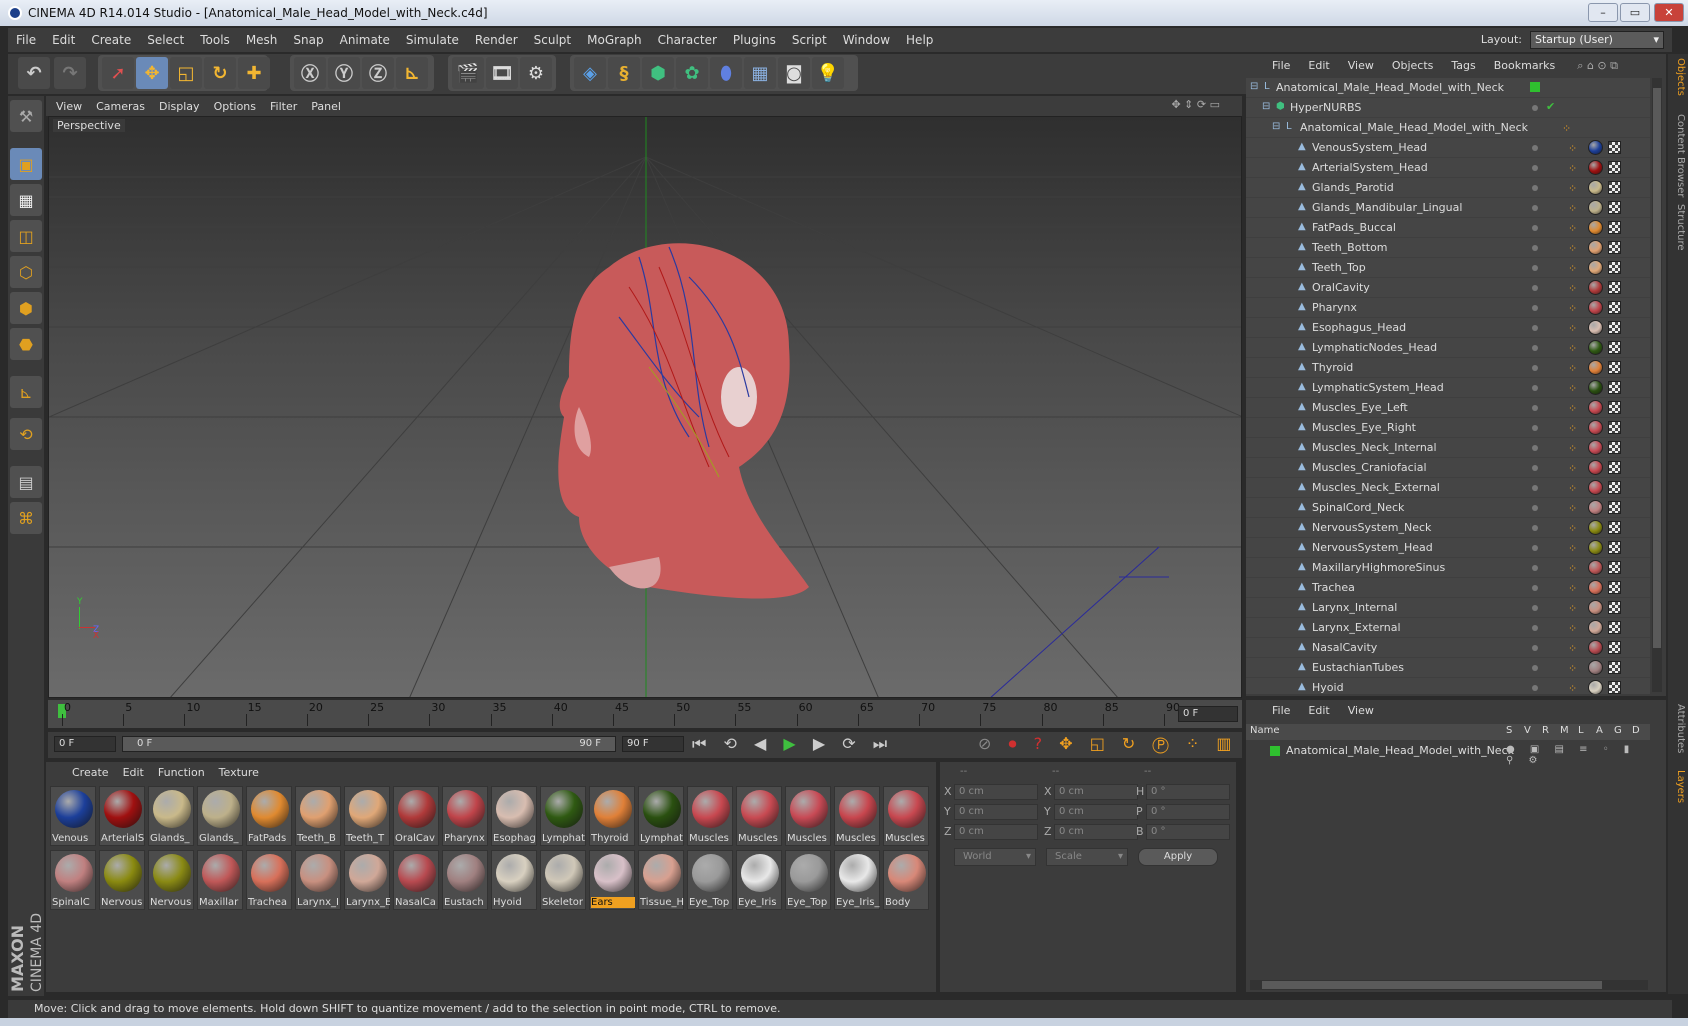 The height and width of the screenshot is (1026, 1688). I want to click on object-row: ▲ Muscles_Neck_Internal ⁘, so click(1448, 448).